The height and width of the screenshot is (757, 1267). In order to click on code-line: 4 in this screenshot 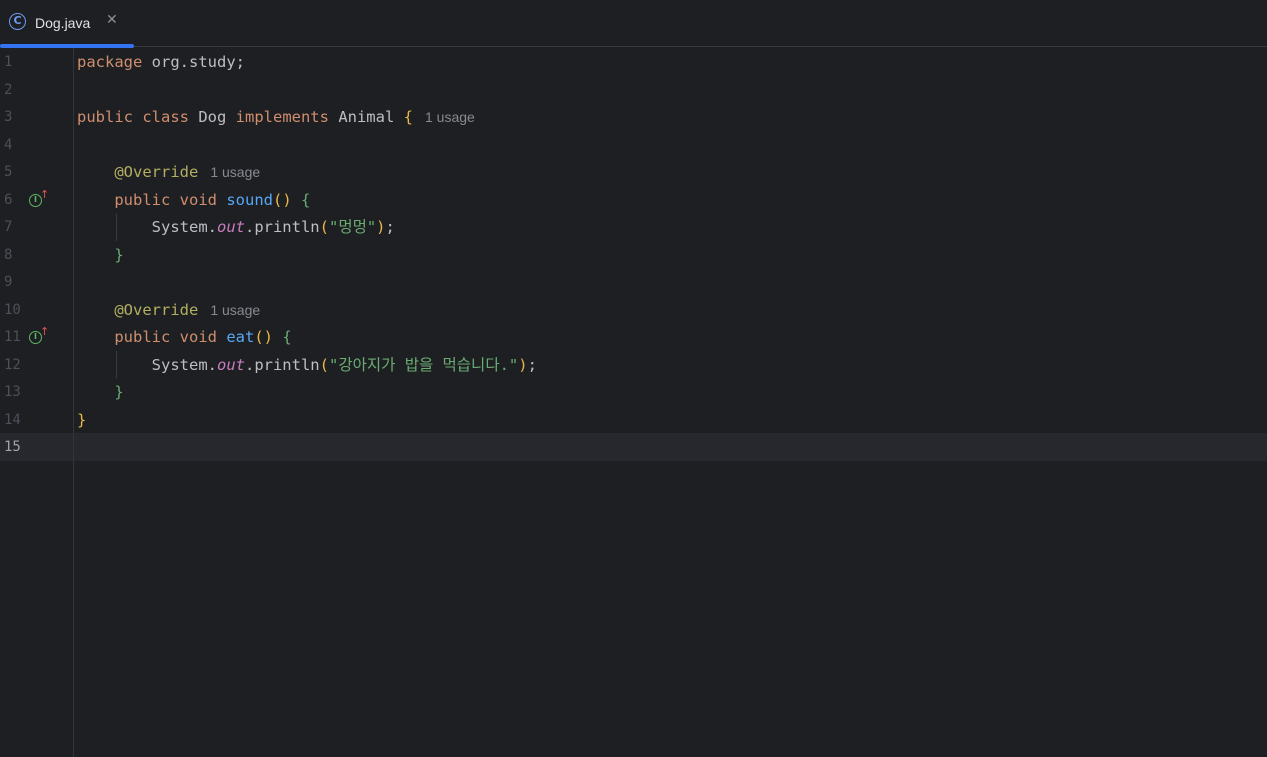, I will do `click(633, 146)`.